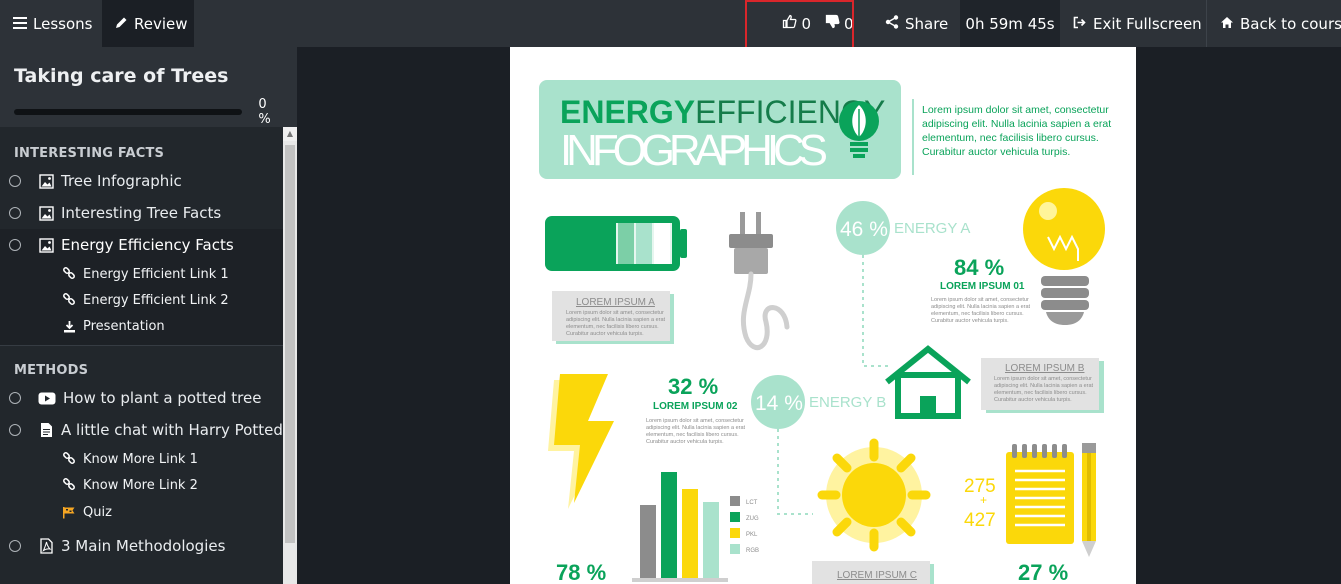 The image size is (1341, 584). What do you see at coordinates (982, 286) in the screenshot?
I see `svg-text: LOREM IPSUM 01` at bounding box center [982, 286].